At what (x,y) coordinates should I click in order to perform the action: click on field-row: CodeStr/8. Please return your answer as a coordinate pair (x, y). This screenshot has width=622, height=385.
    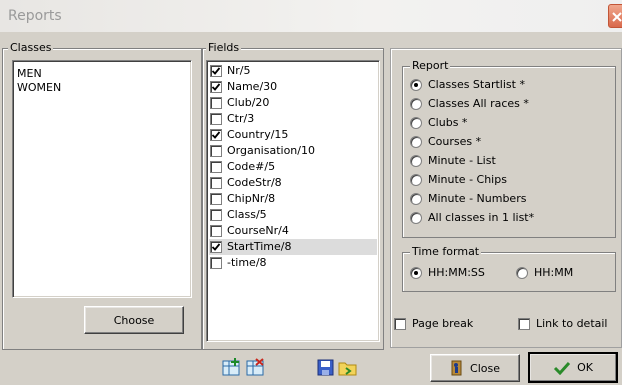
    Looking at the image, I should click on (293, 183).